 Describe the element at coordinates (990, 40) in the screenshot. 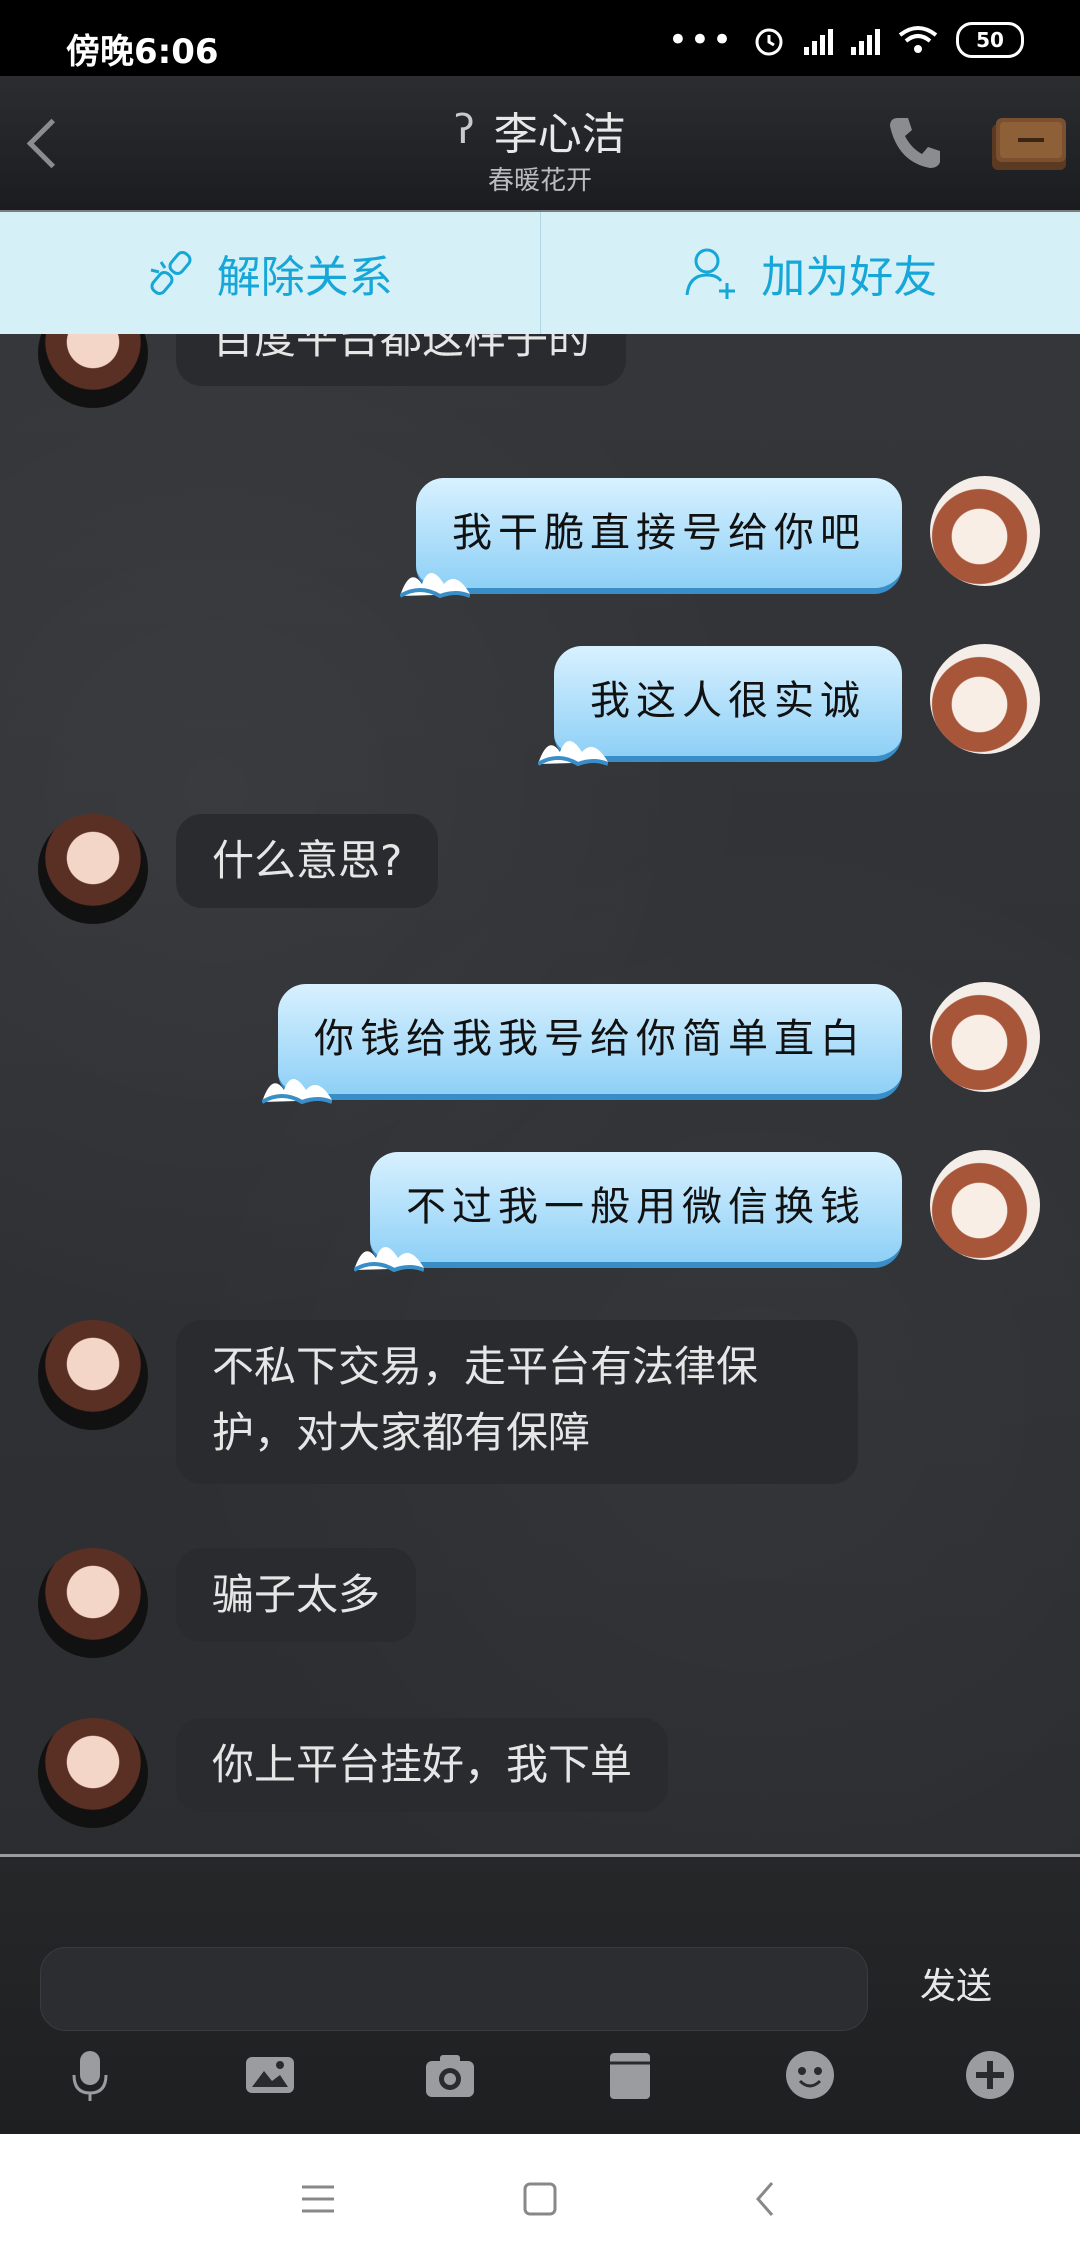

I see `battery-indicator: 50` at that location.